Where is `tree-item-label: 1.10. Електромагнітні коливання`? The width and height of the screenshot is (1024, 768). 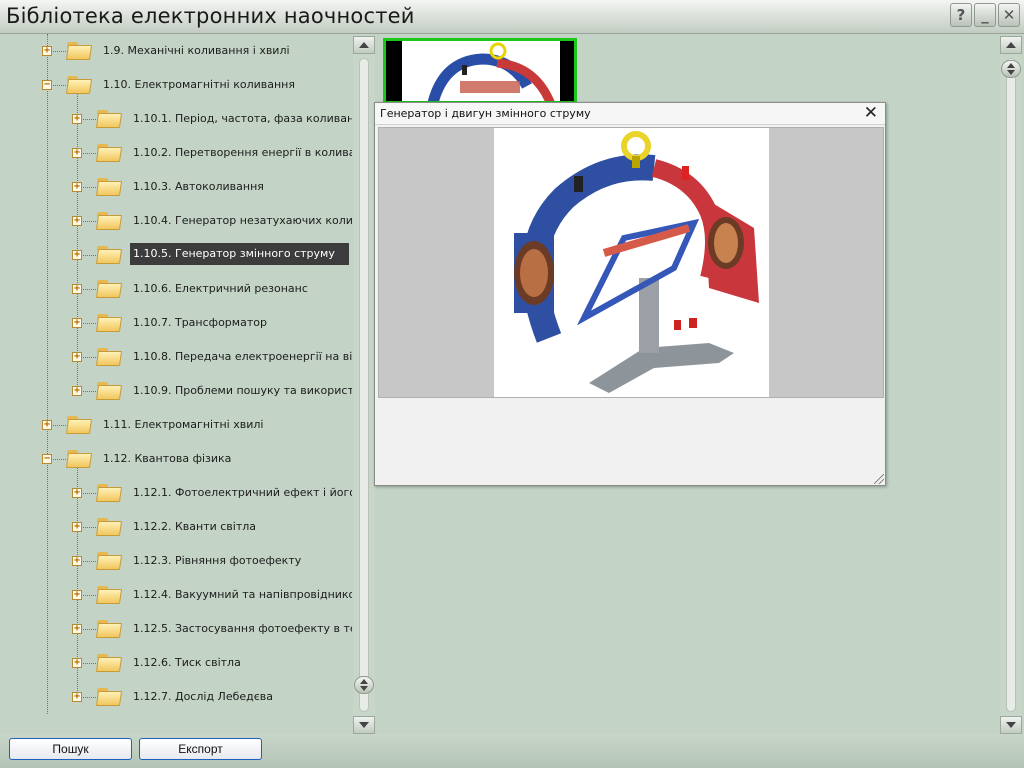 tree-item-label: 1.10. Електромагнітні коливання is located at coordinates (199, 84).